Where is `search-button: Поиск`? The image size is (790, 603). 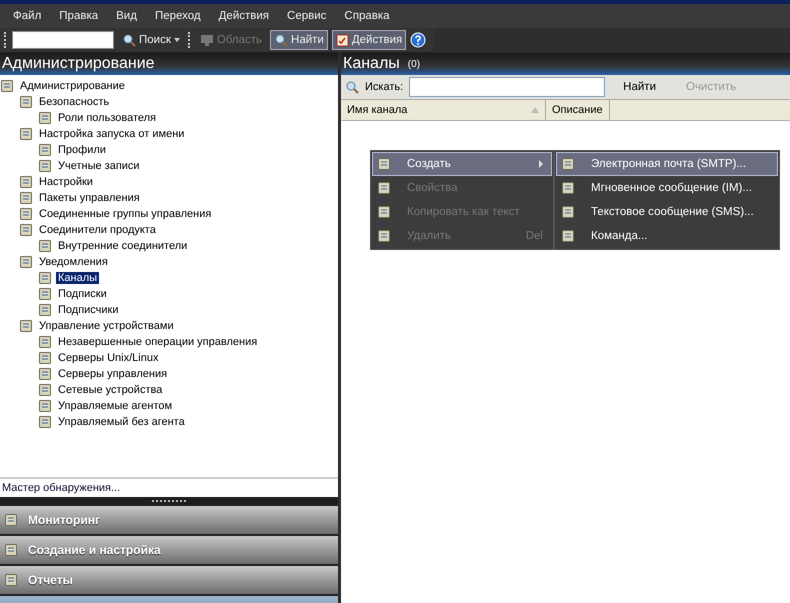 search-button: Поиск is located at coordinates (151, 40).